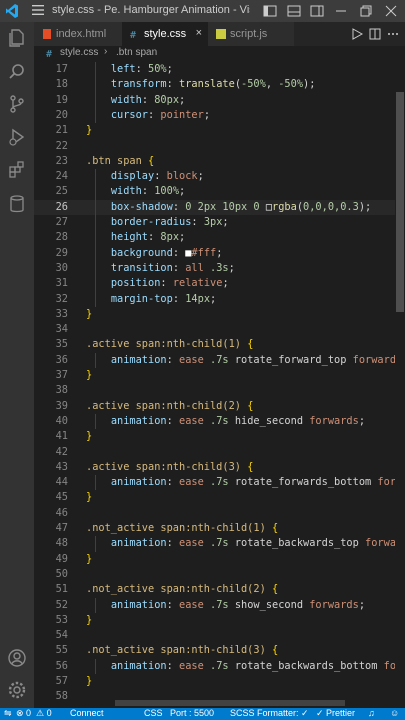  I want to click on code-line: 33}, so click(219, 314).